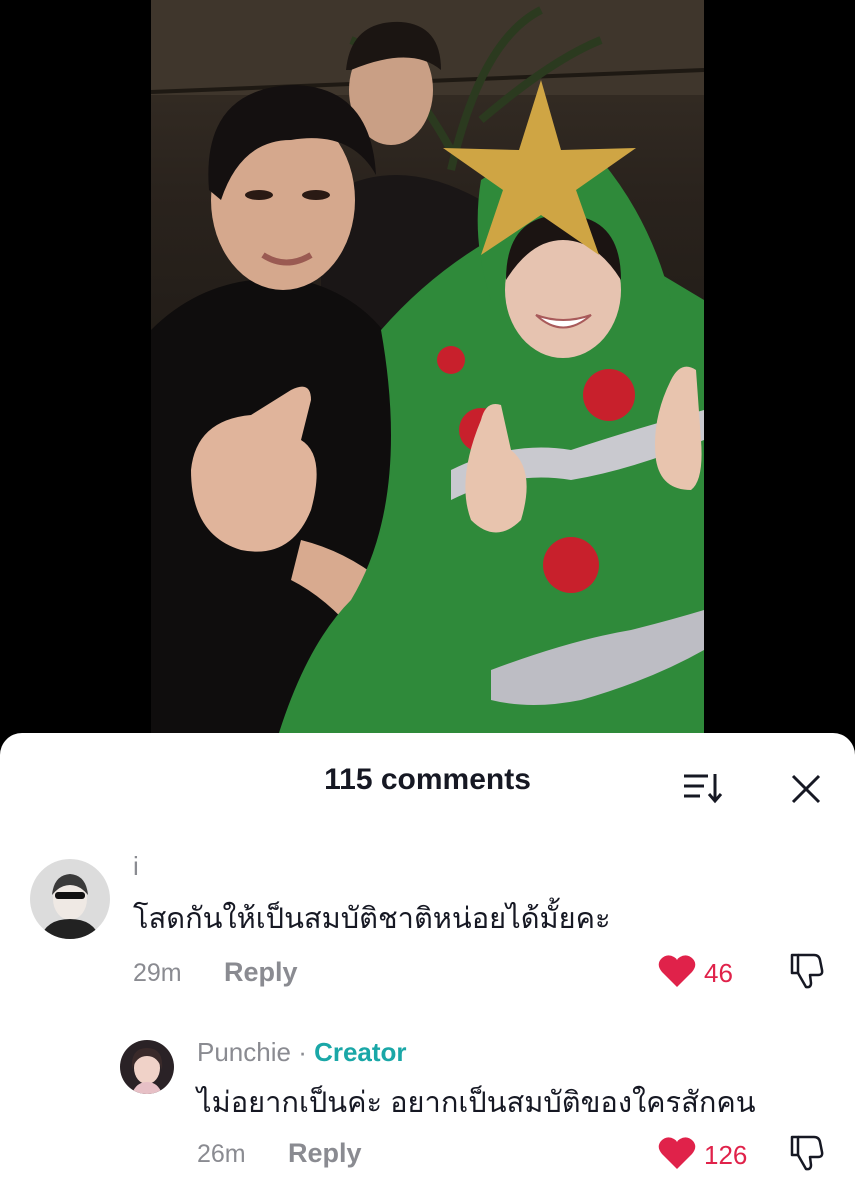 This screenshot has width=855, height=1200. I want to click on close-icon, so click(806, 789).